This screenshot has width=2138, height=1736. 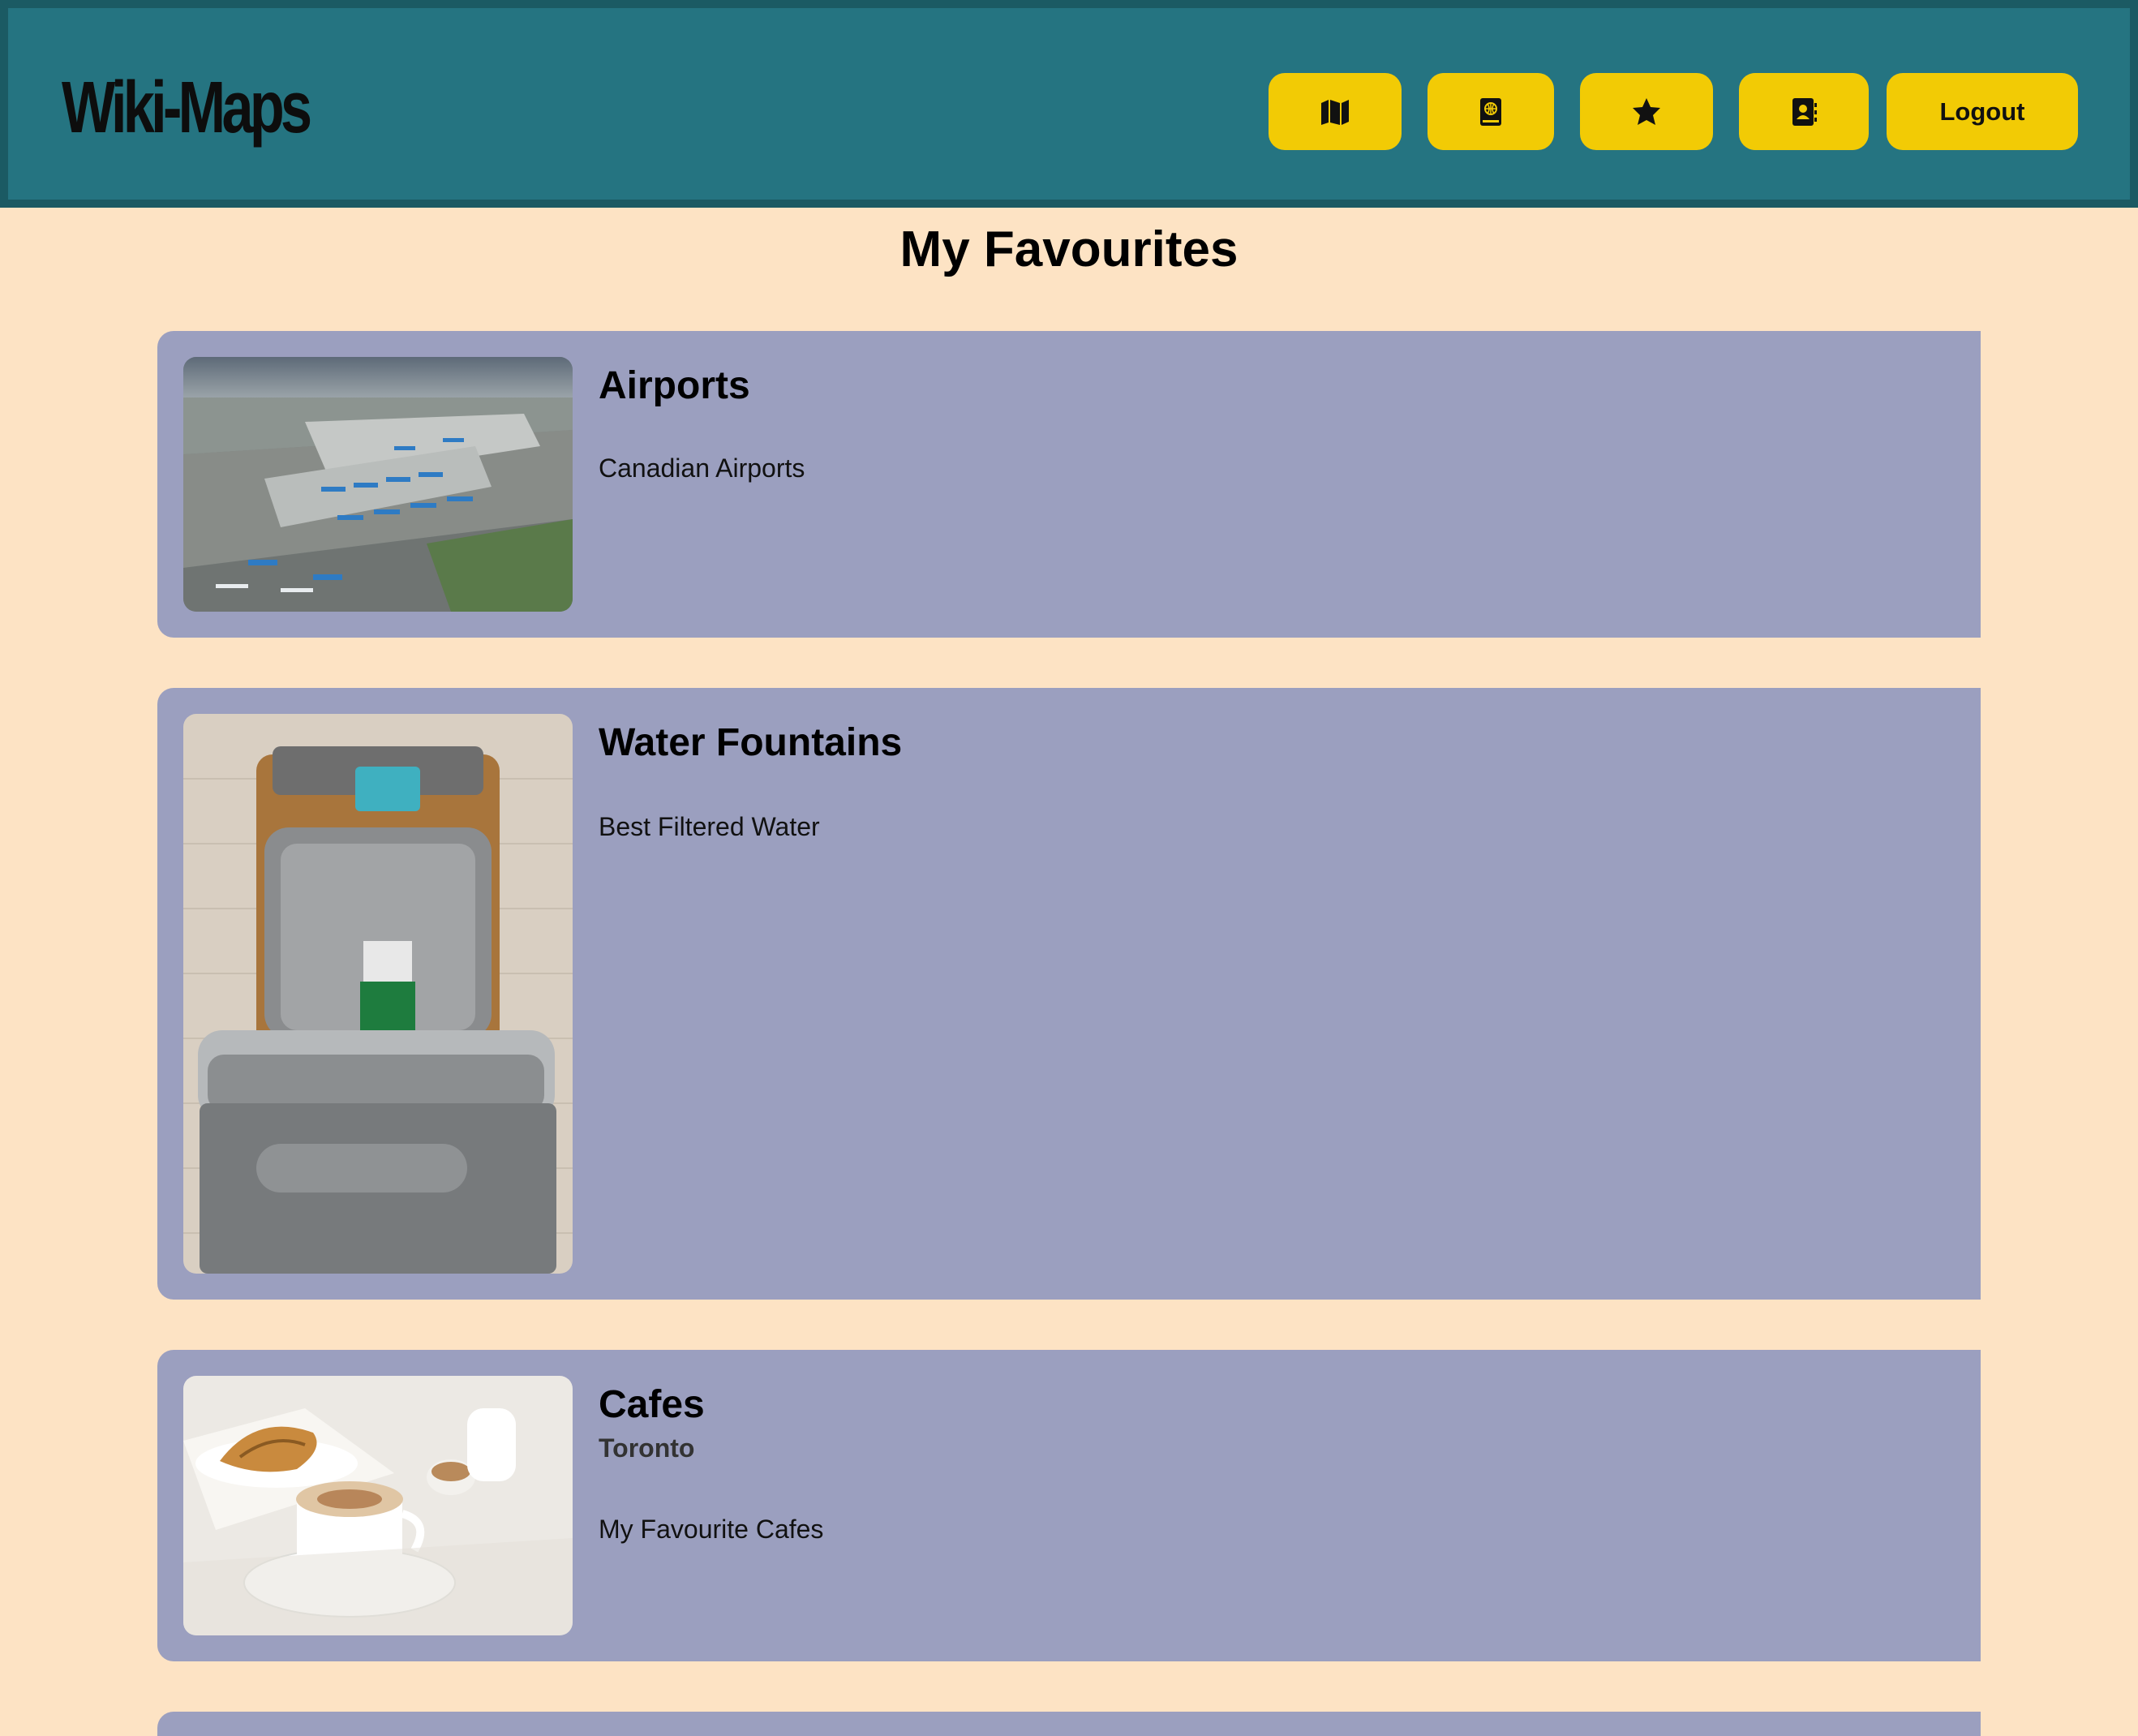 I want to click on map-icon, so click(x=1335, y=112).